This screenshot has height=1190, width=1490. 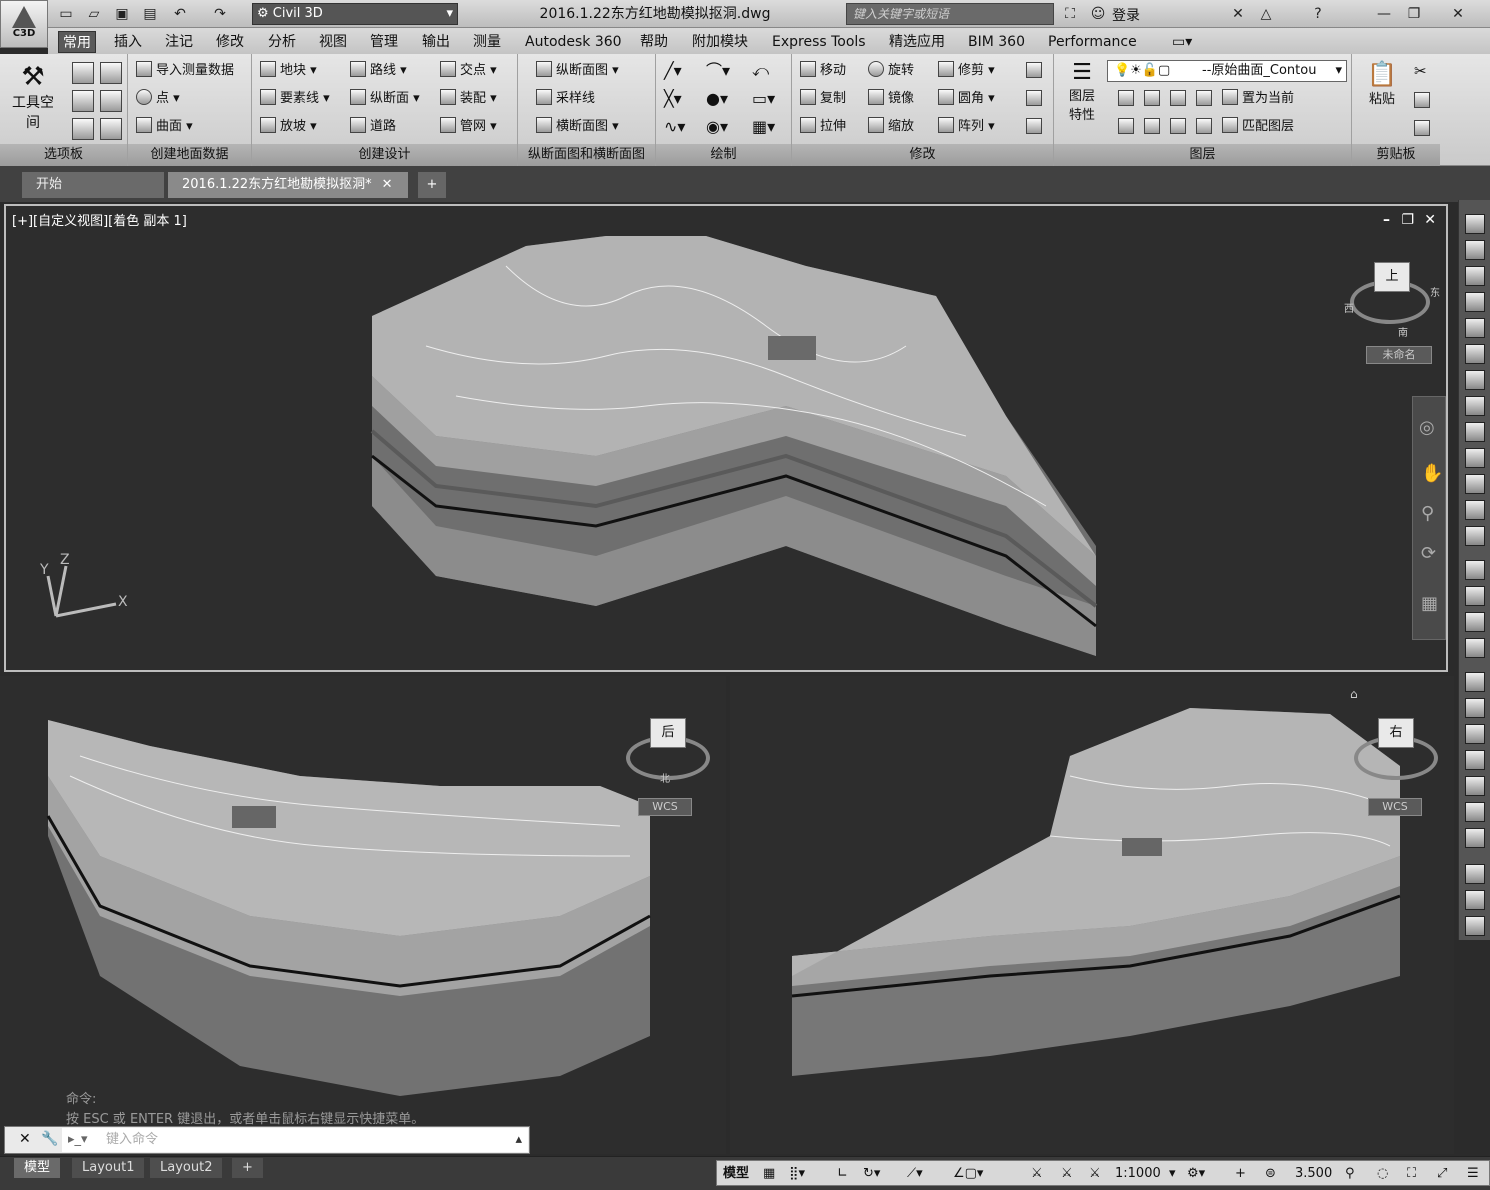 I want to click on customize-wrench-icon: 🔧, so click(x=49, y=1139).